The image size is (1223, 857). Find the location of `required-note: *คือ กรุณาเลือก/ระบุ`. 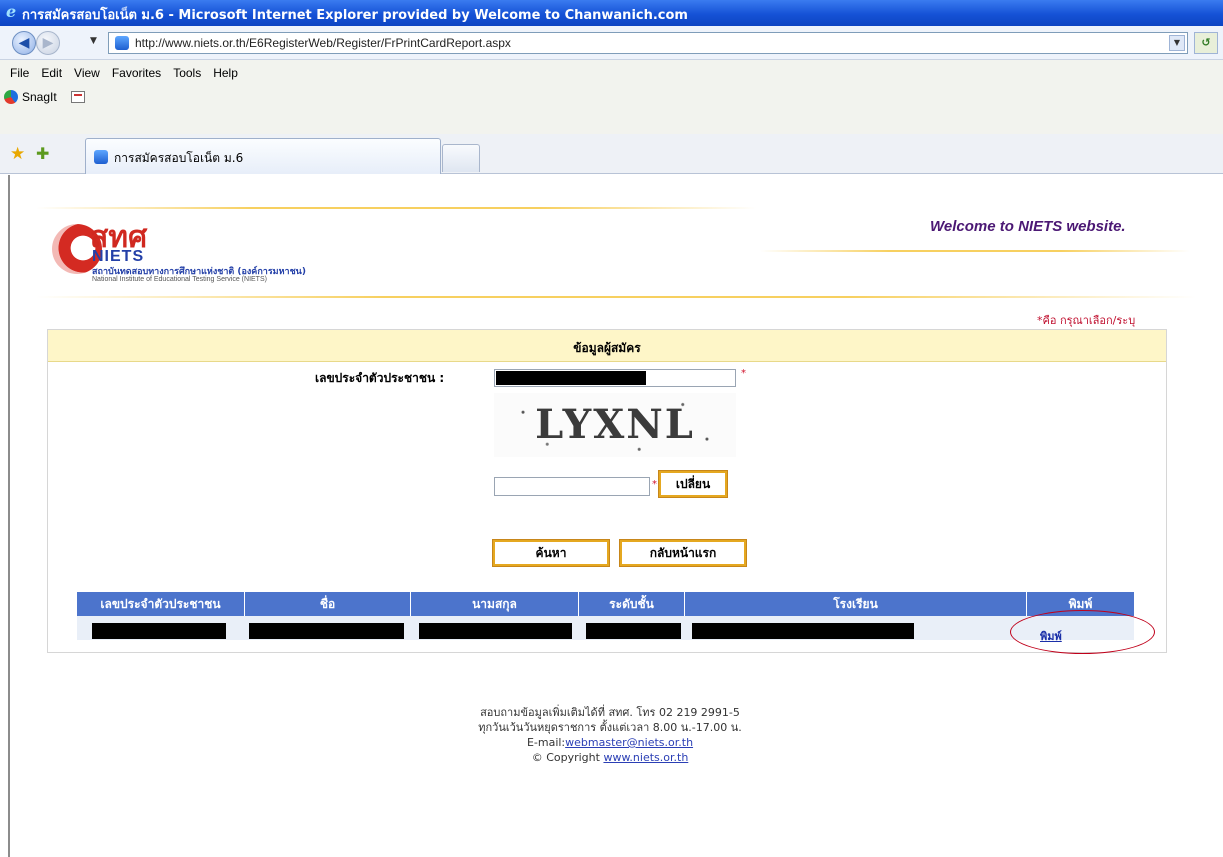

required-note: *คือ กรุณาเลือก/ระบุ is located at coordinates (1086, 320).